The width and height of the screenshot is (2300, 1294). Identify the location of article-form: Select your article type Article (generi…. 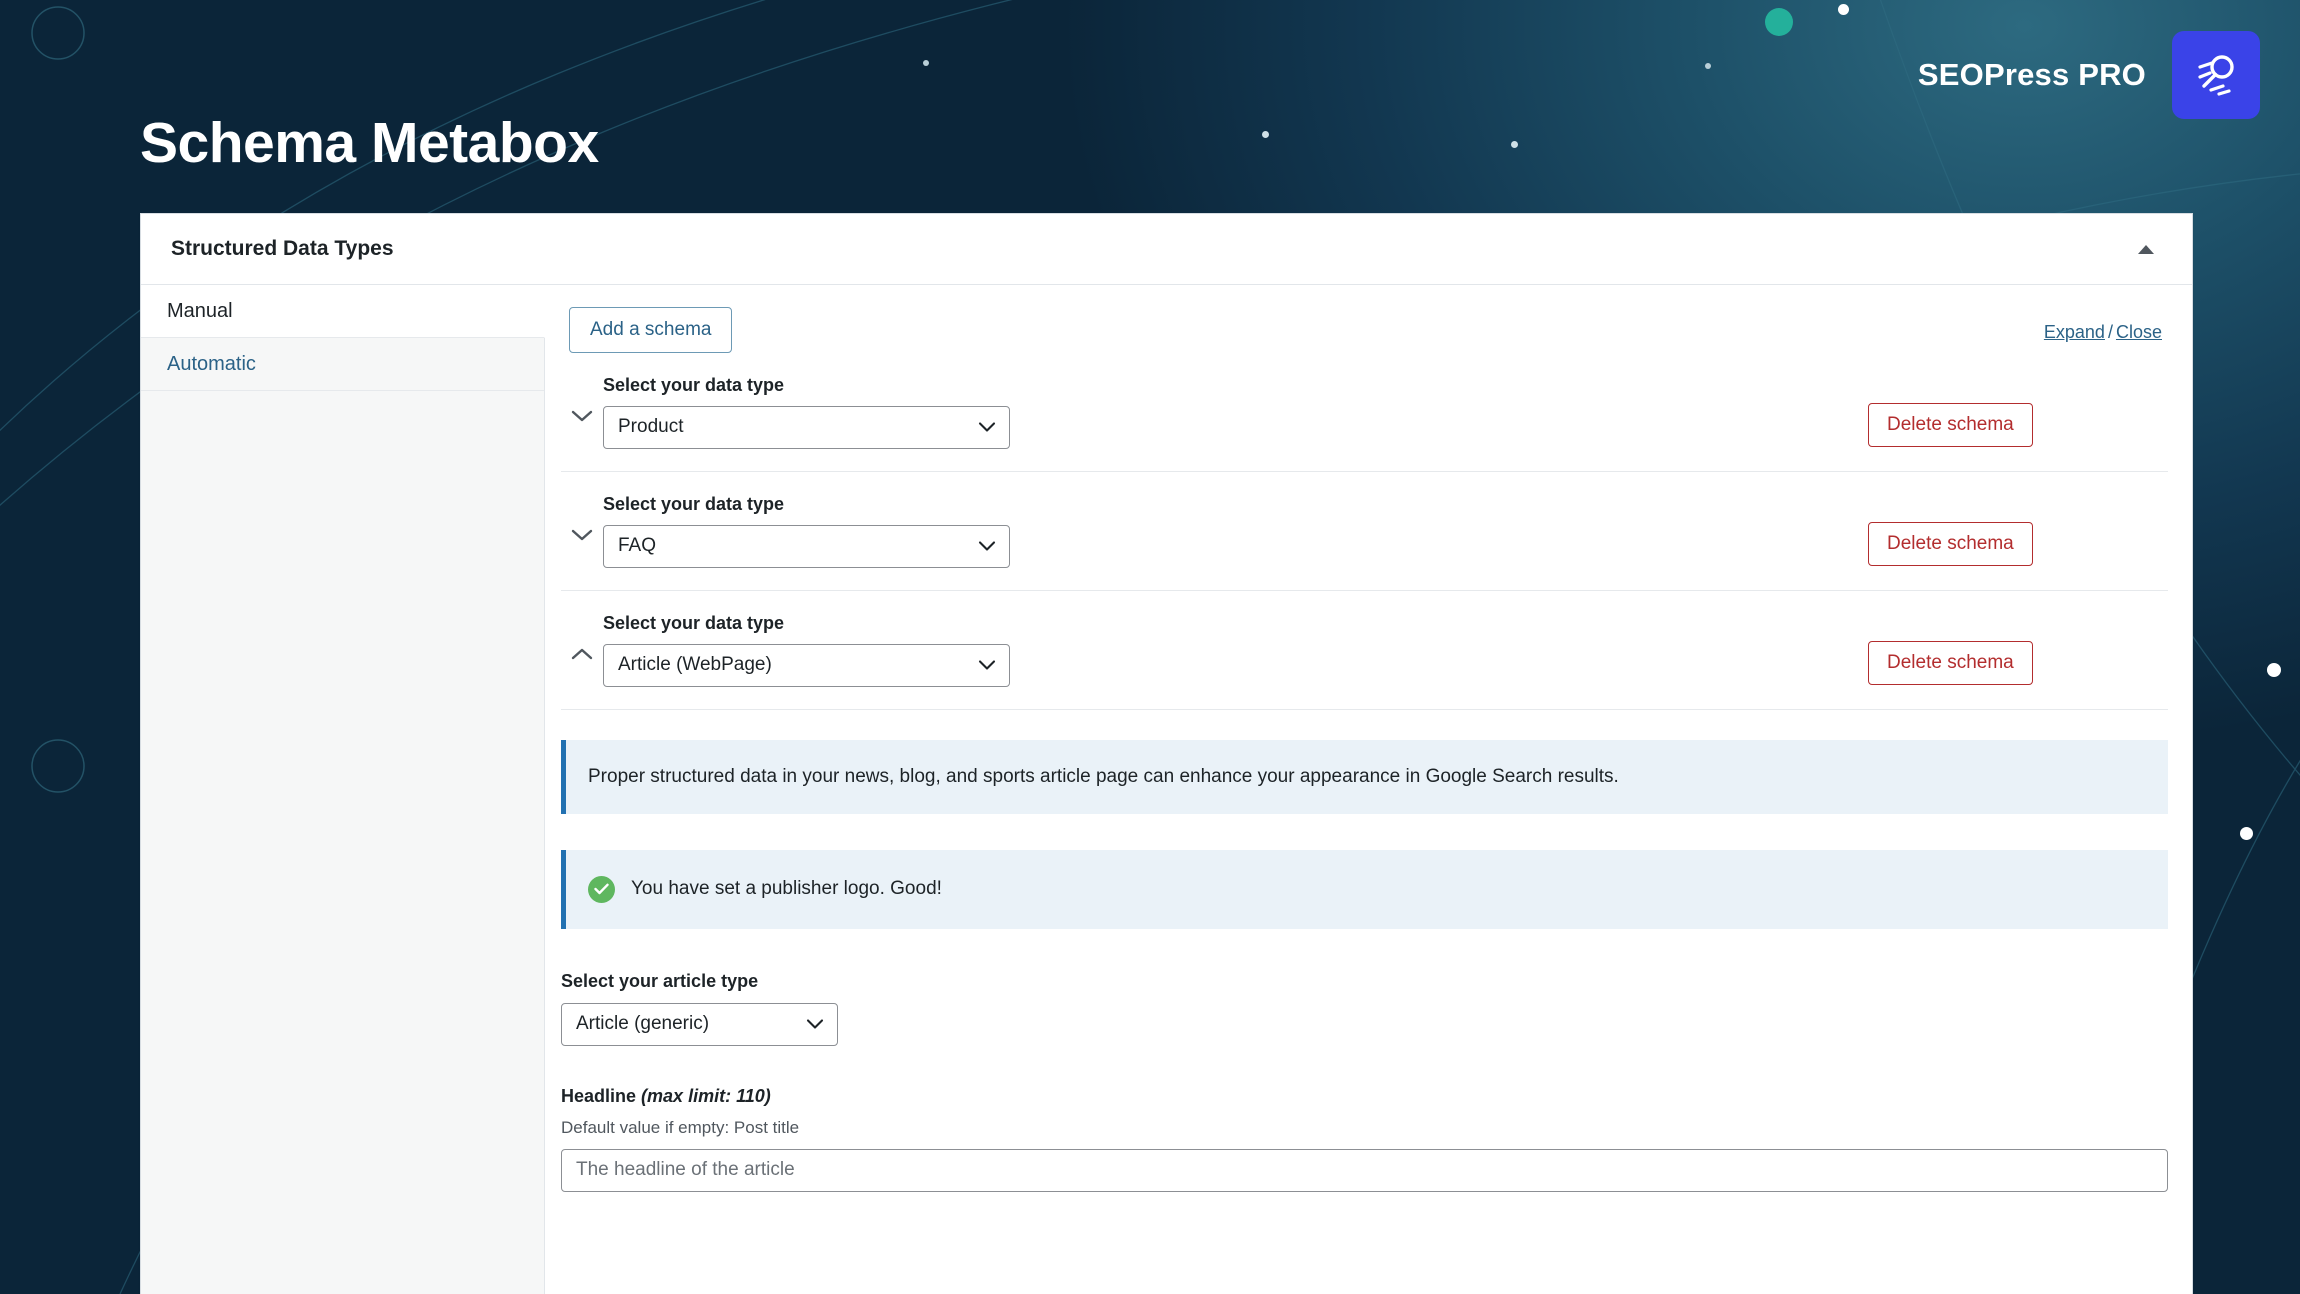
(1368, 1060).